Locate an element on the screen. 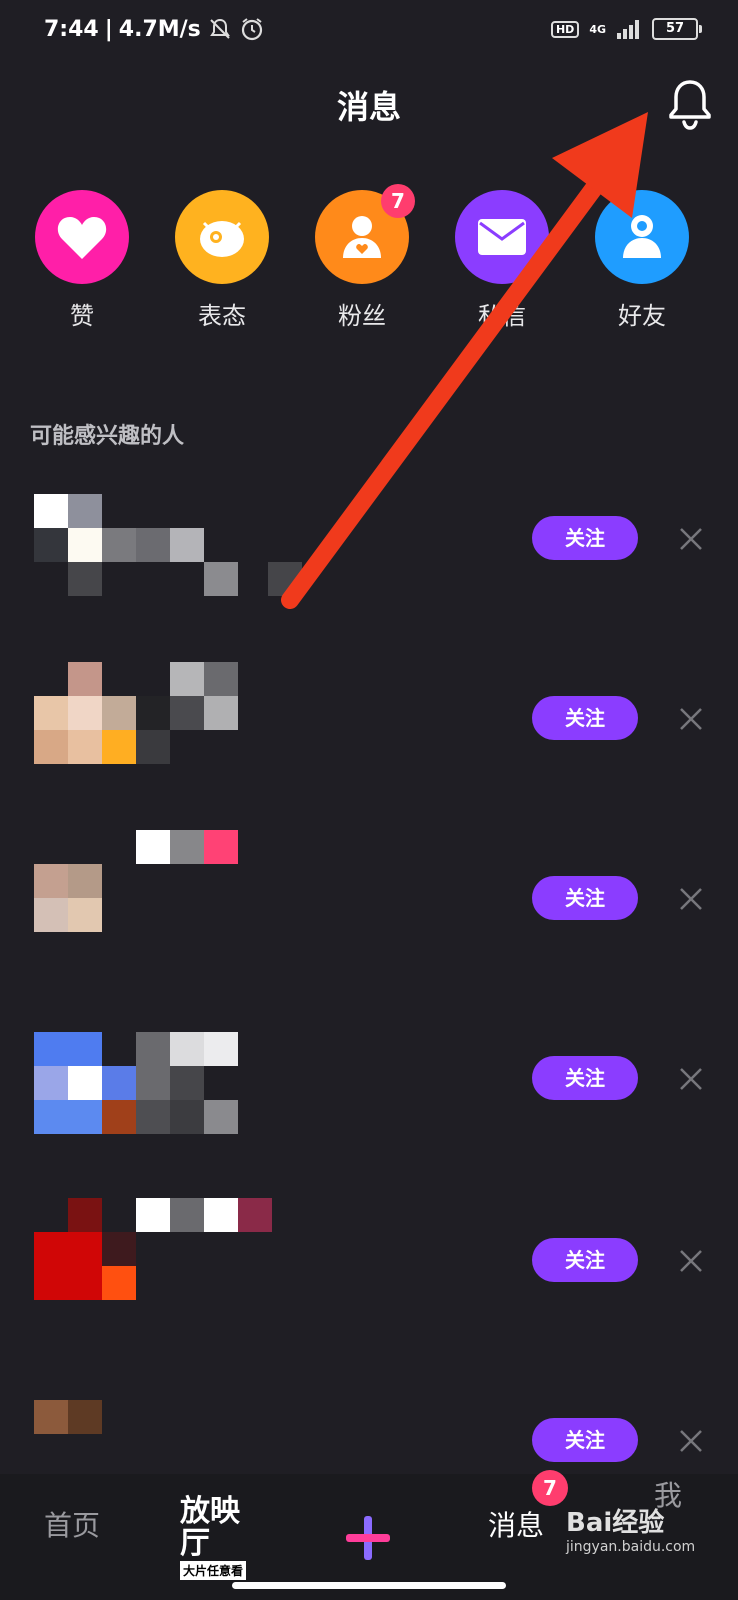  quick-friends: 好友 is located at coordinates (642, 260).